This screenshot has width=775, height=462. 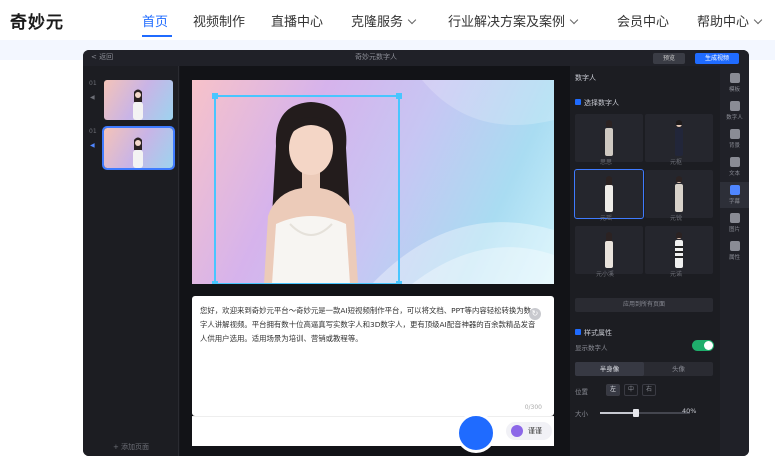 What do you see at coordinates (734, 218) in the screenshot?
I see `image-icon` at bounding box center [734, 218].